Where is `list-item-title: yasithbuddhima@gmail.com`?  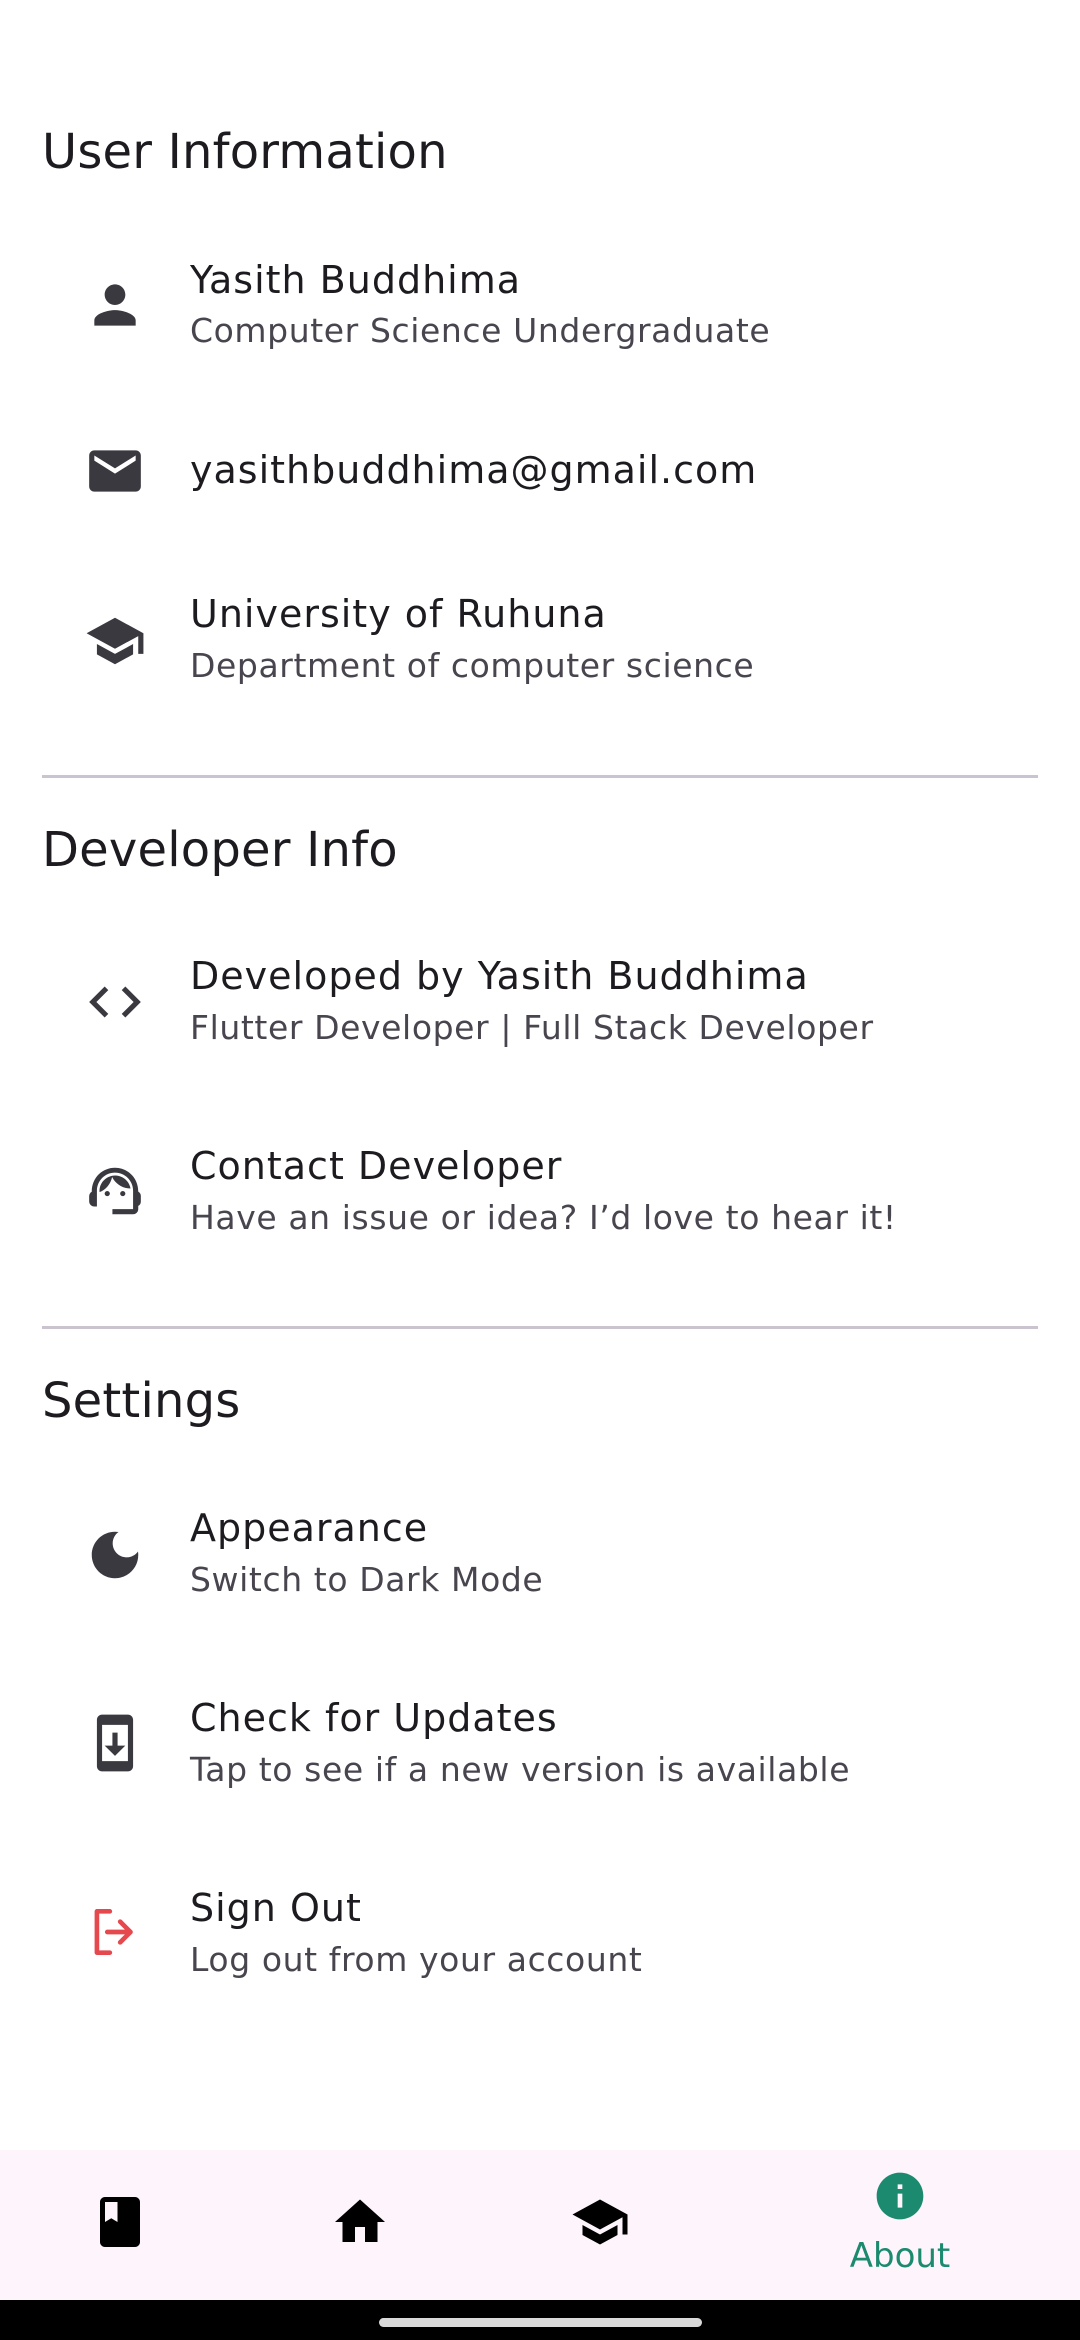 list-item-title: yasithbuddhima@gmail.com is located at coordinates (474, 470).